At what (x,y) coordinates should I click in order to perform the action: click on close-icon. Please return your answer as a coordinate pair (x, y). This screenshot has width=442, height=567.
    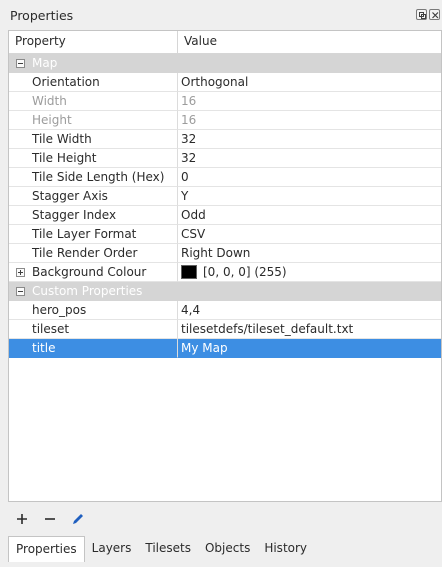
    Looking at the image, I should click on (434, 14).